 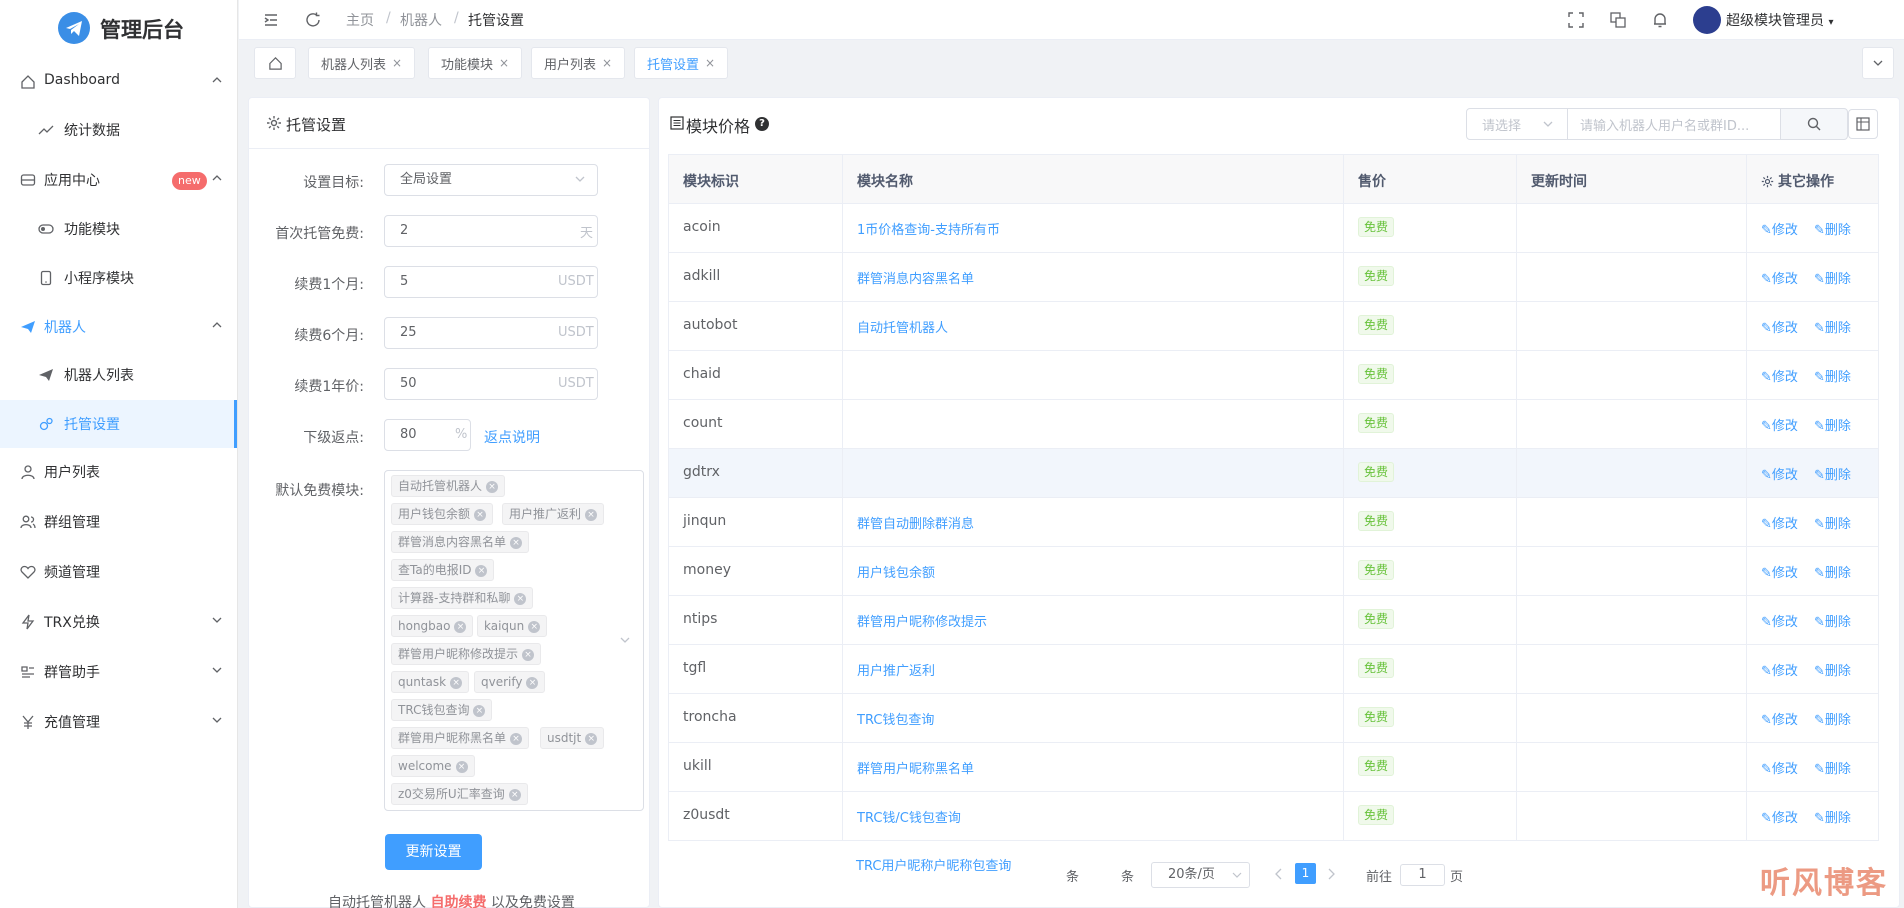 I want to click on sidebar-item-label: 统计数据, so click(x=92, y=131).